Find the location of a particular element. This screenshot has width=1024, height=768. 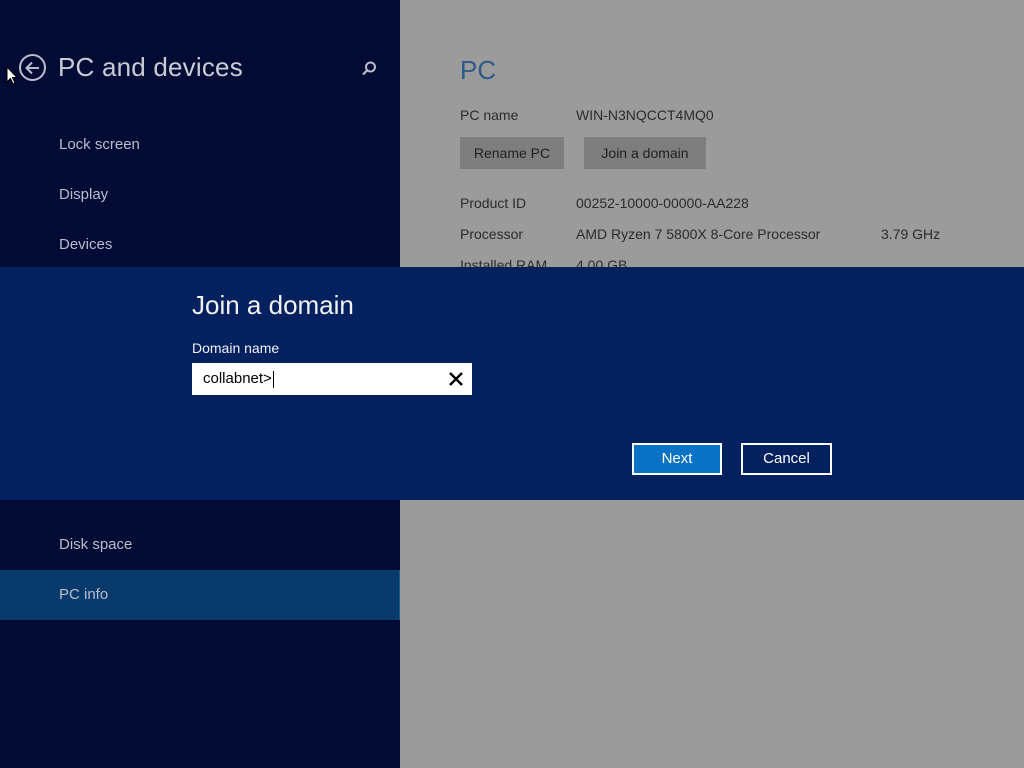

processor-label: Processor is located at coordinates (492, 234).